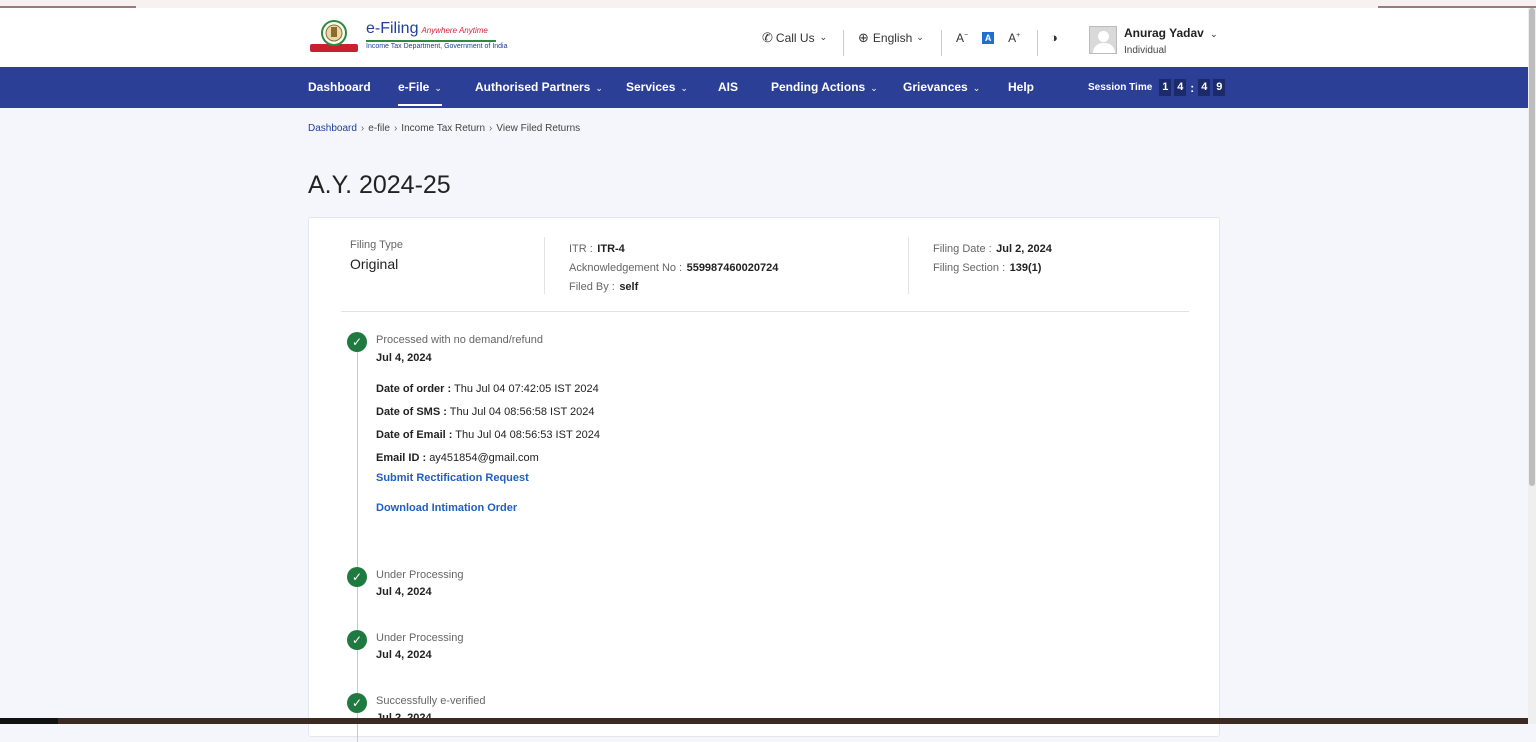 This screenshot has height=742, width=1536. Describe the element at coordinates (414, 389) in the screenshot. I see `order-label: Date of order :` at that location.